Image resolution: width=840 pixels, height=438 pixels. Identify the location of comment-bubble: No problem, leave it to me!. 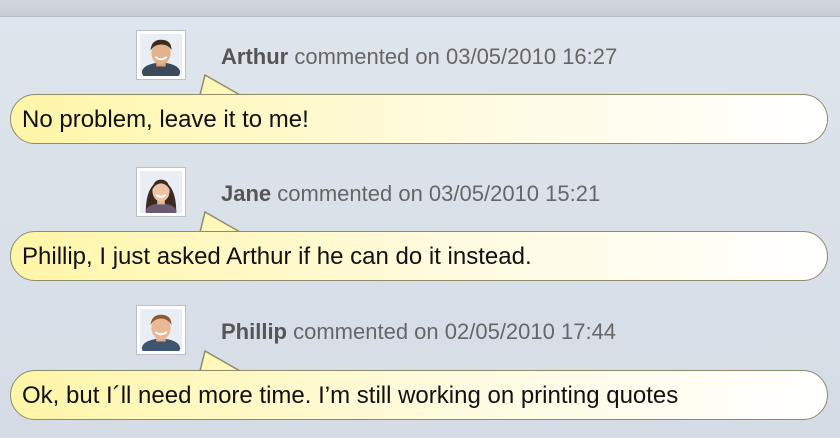
(419, 119).